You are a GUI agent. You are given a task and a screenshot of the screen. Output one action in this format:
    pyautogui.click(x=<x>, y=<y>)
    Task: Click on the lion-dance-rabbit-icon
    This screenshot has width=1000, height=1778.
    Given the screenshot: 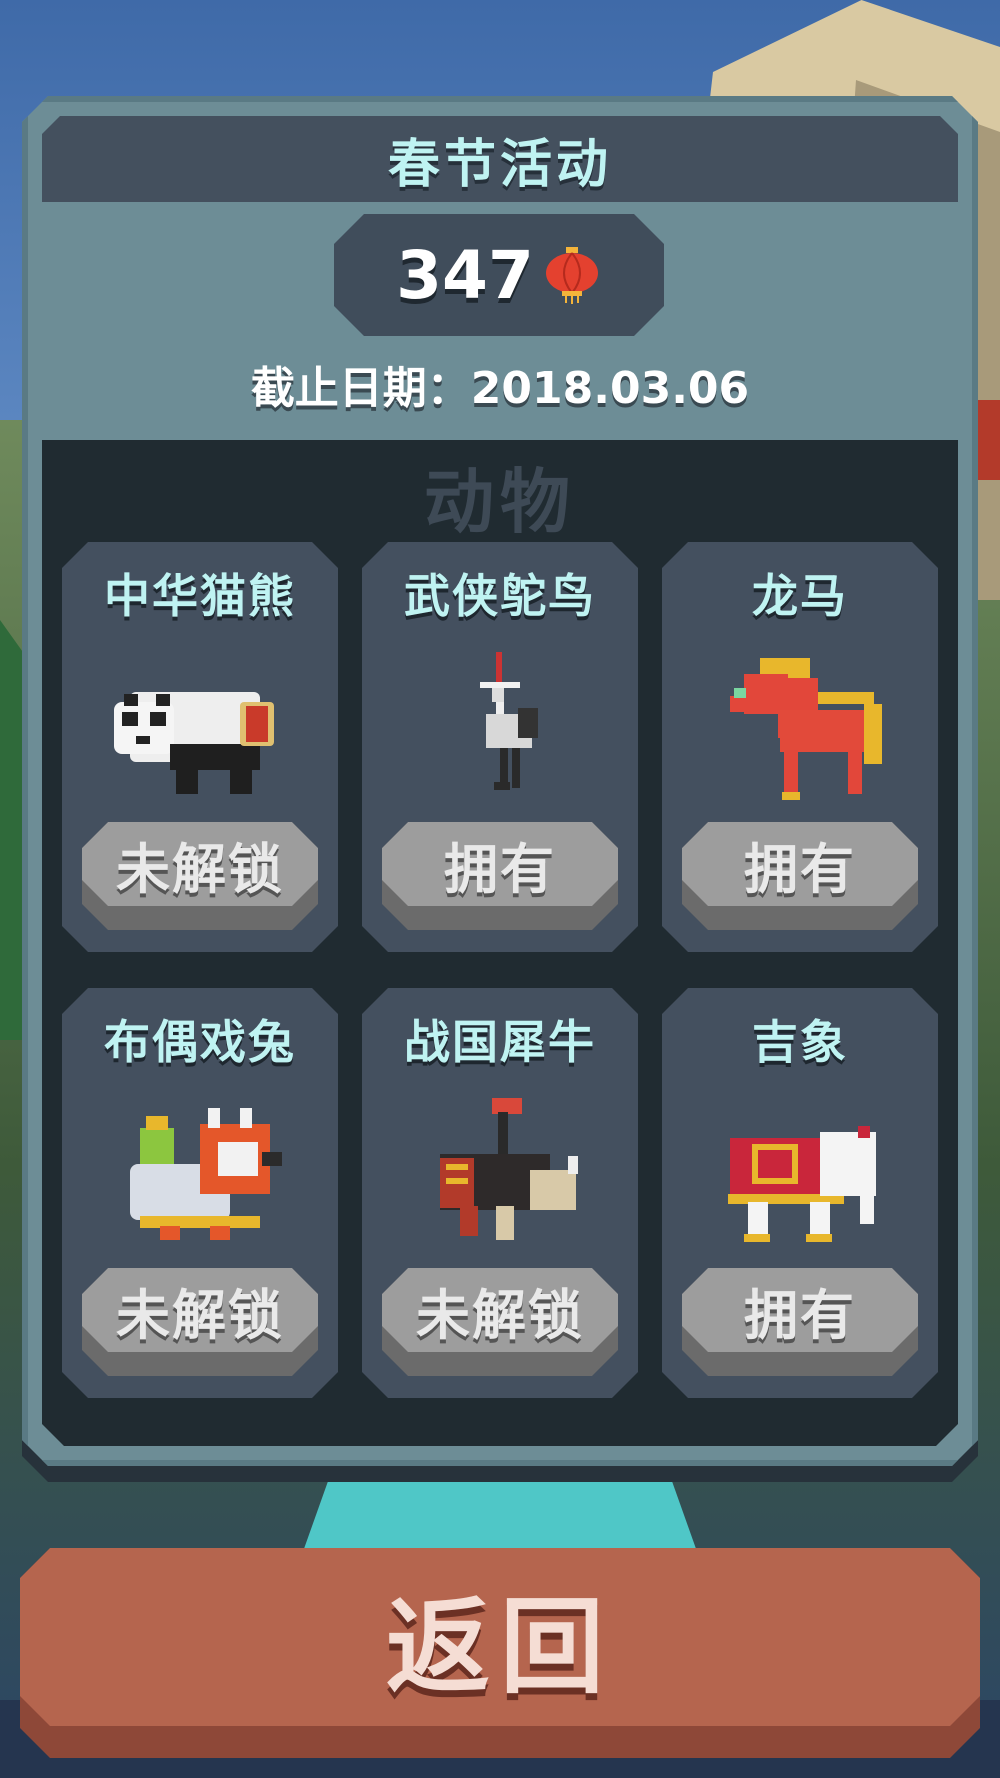 What is the action you would take?
    pyautogui.click(x=200, y=1173)
    